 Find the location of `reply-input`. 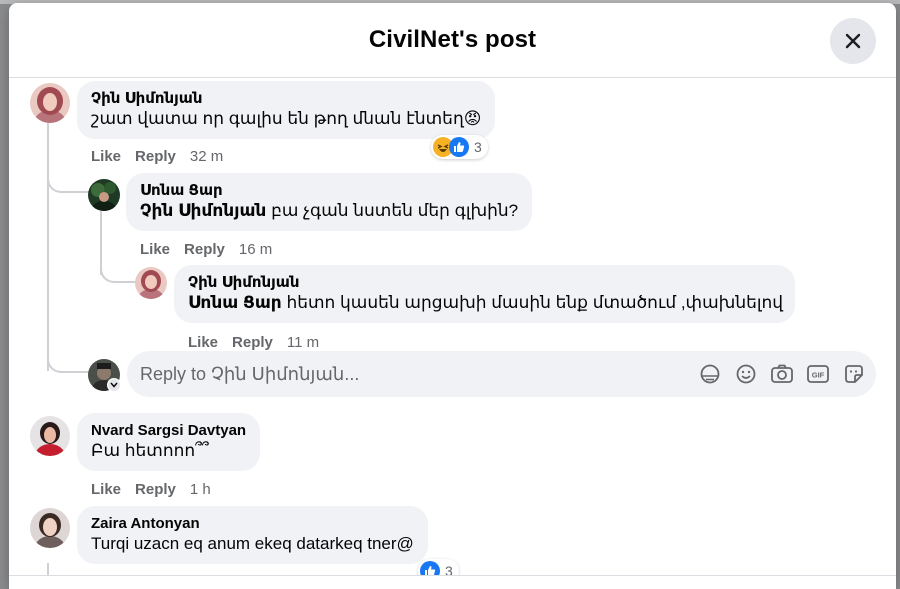

reply-input is located at coordinates (410, 374).